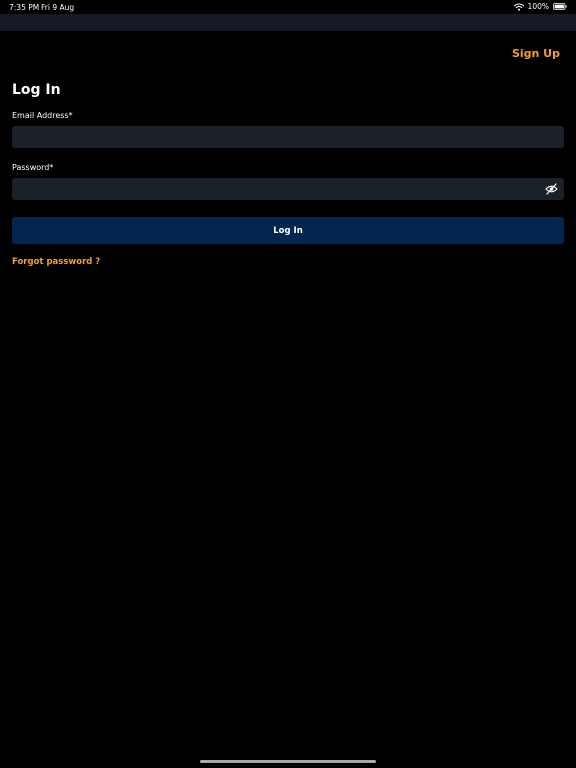  I want to click on wifi-icon, so click(518, 7).